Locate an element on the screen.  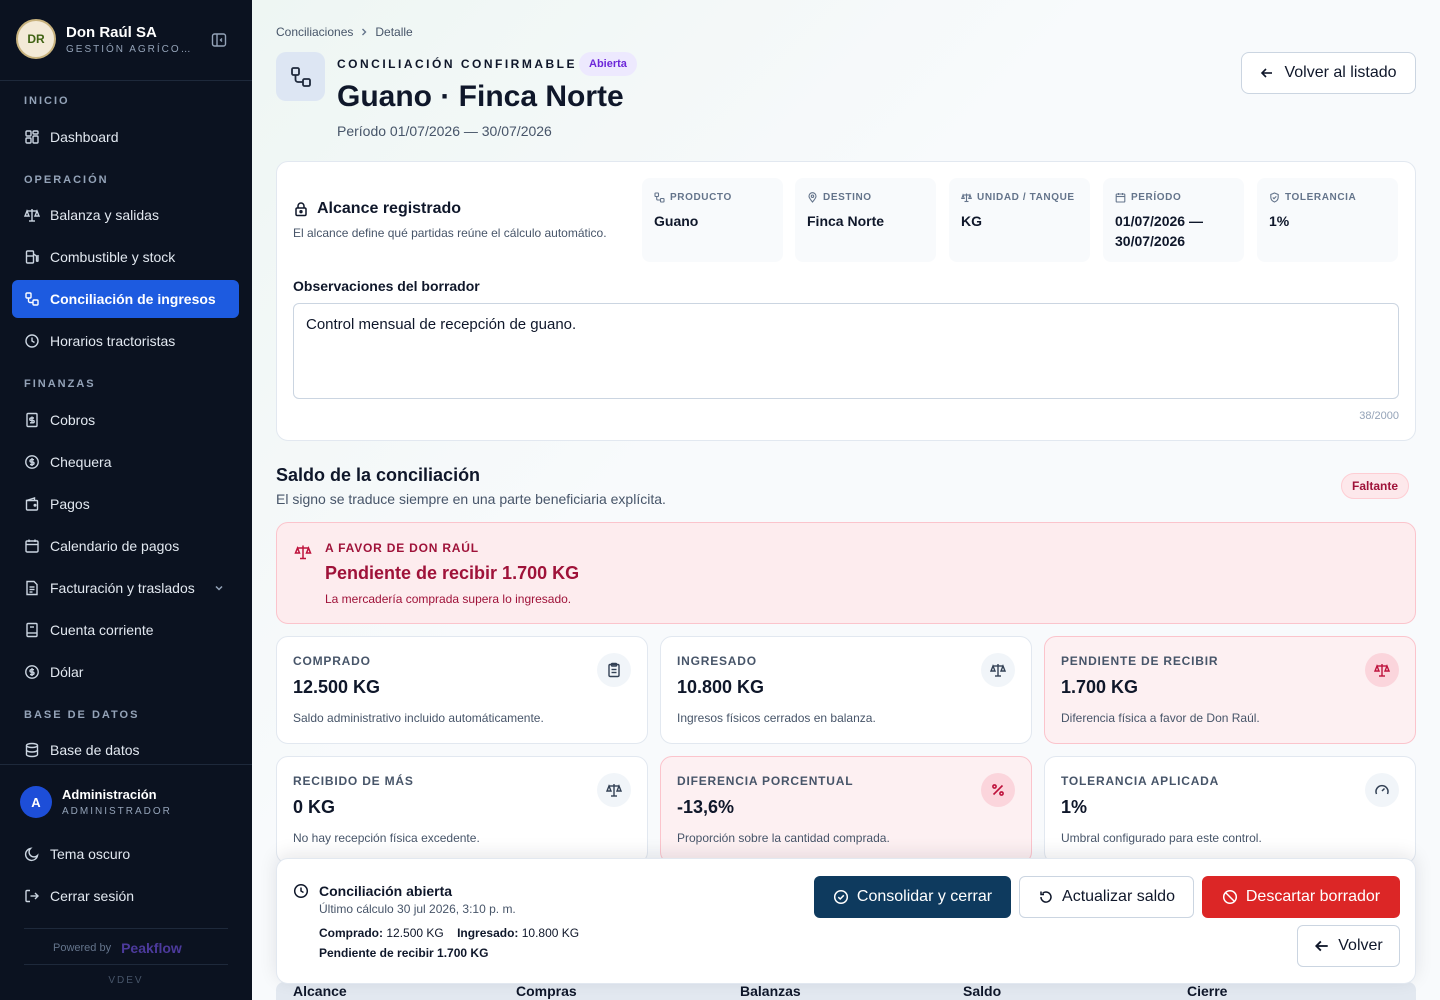
stat-value: -13,6% is located at coordinates (706, 807).